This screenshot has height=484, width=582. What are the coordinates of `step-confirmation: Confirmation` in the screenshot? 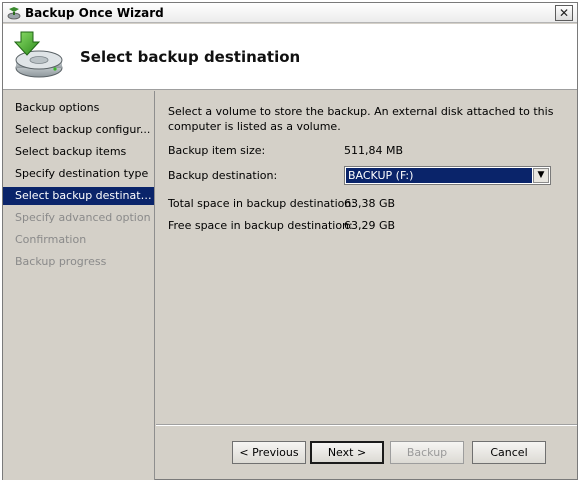 It's located at (51, 239).